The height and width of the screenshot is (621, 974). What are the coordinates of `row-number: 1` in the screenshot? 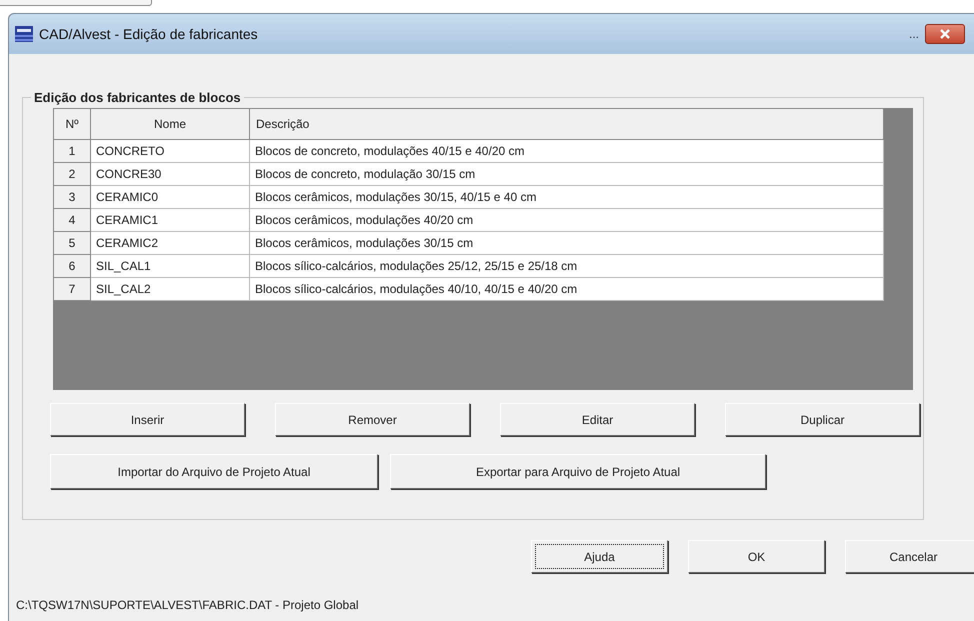 It's located at (72, 151).